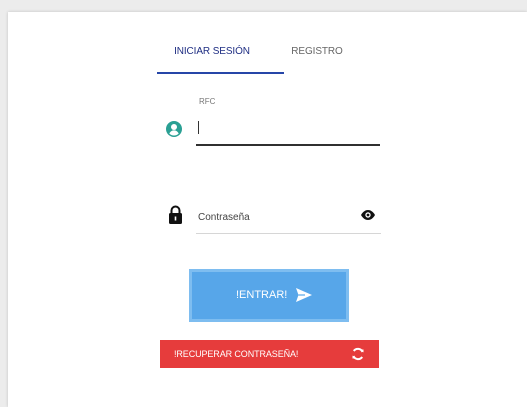  I want to click on recover-password-button: !RECUPERAR CONTRASEÑA!, so click(269, 354).